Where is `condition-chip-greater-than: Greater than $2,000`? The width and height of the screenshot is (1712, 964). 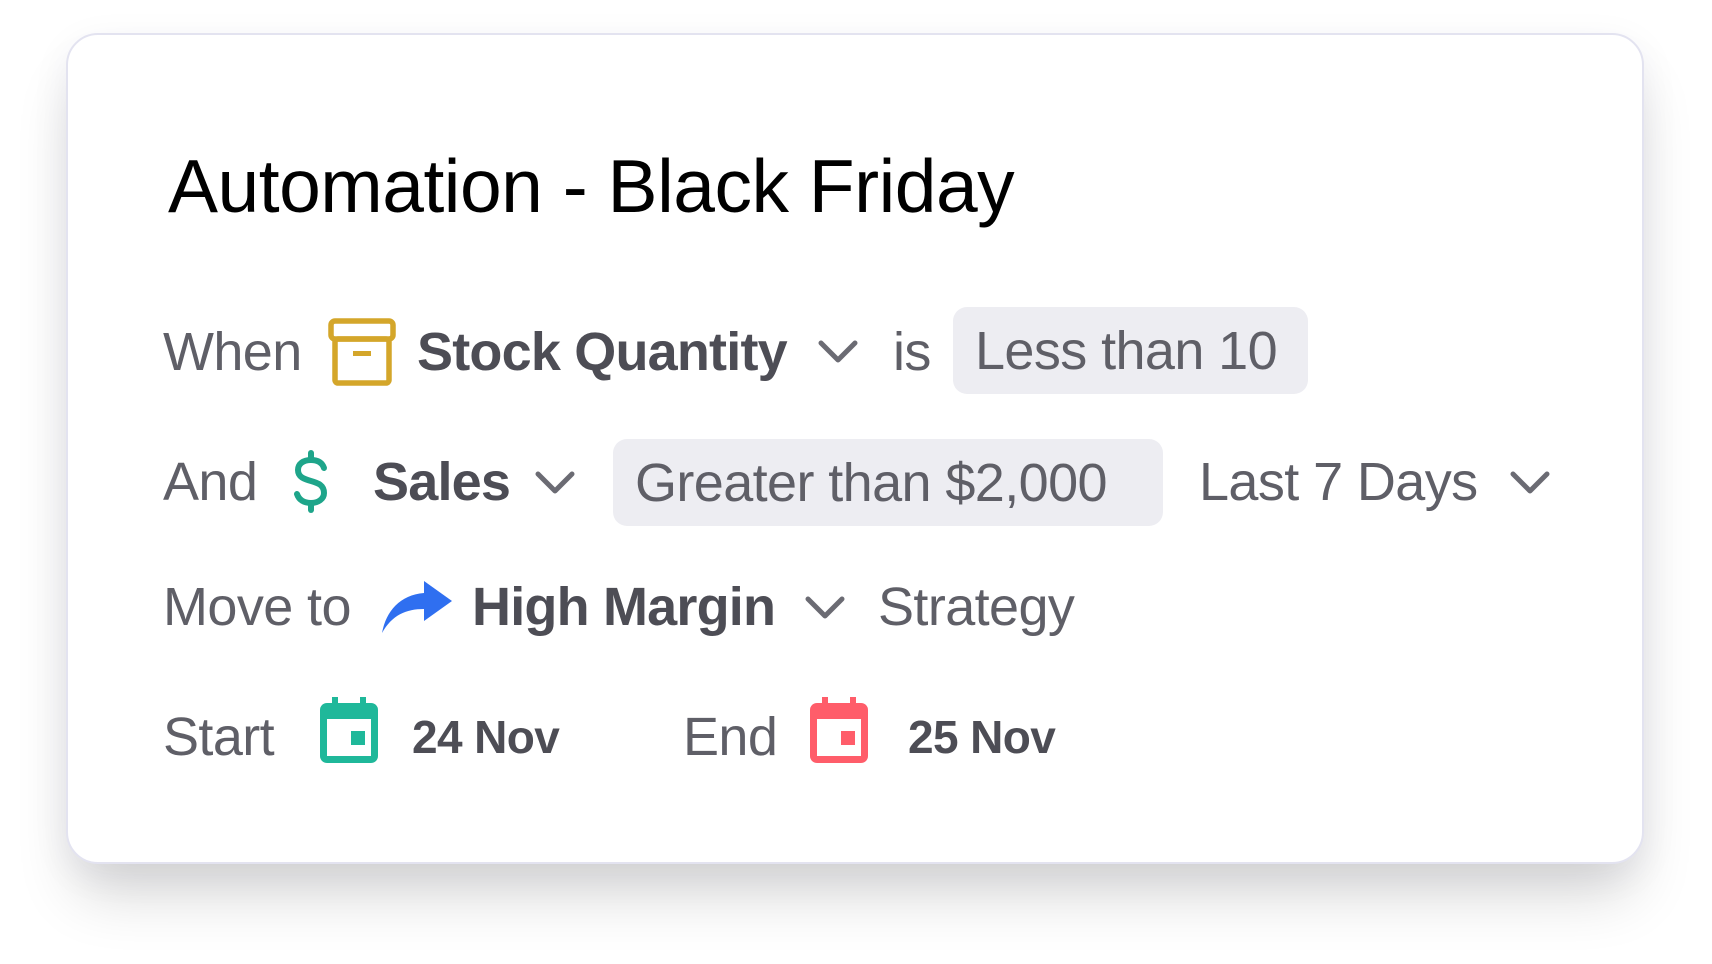
condition-chip-greater-than: Greater than $2,000 is located at coordinates (888, 482).